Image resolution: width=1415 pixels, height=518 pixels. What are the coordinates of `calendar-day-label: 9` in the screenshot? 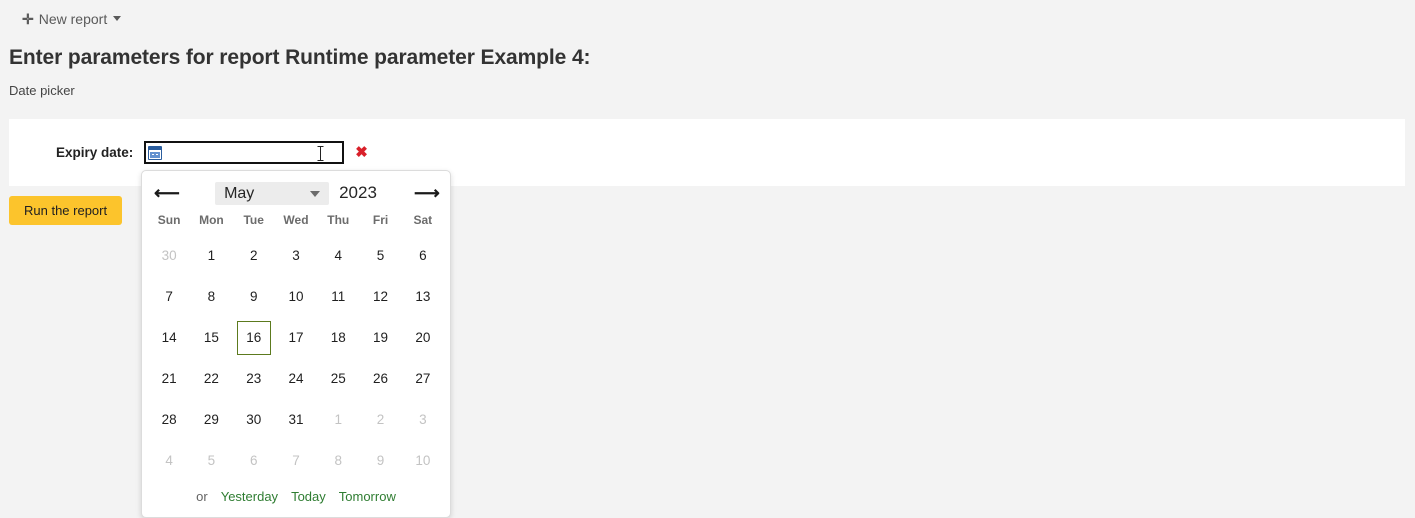 It's located at (380, 460).